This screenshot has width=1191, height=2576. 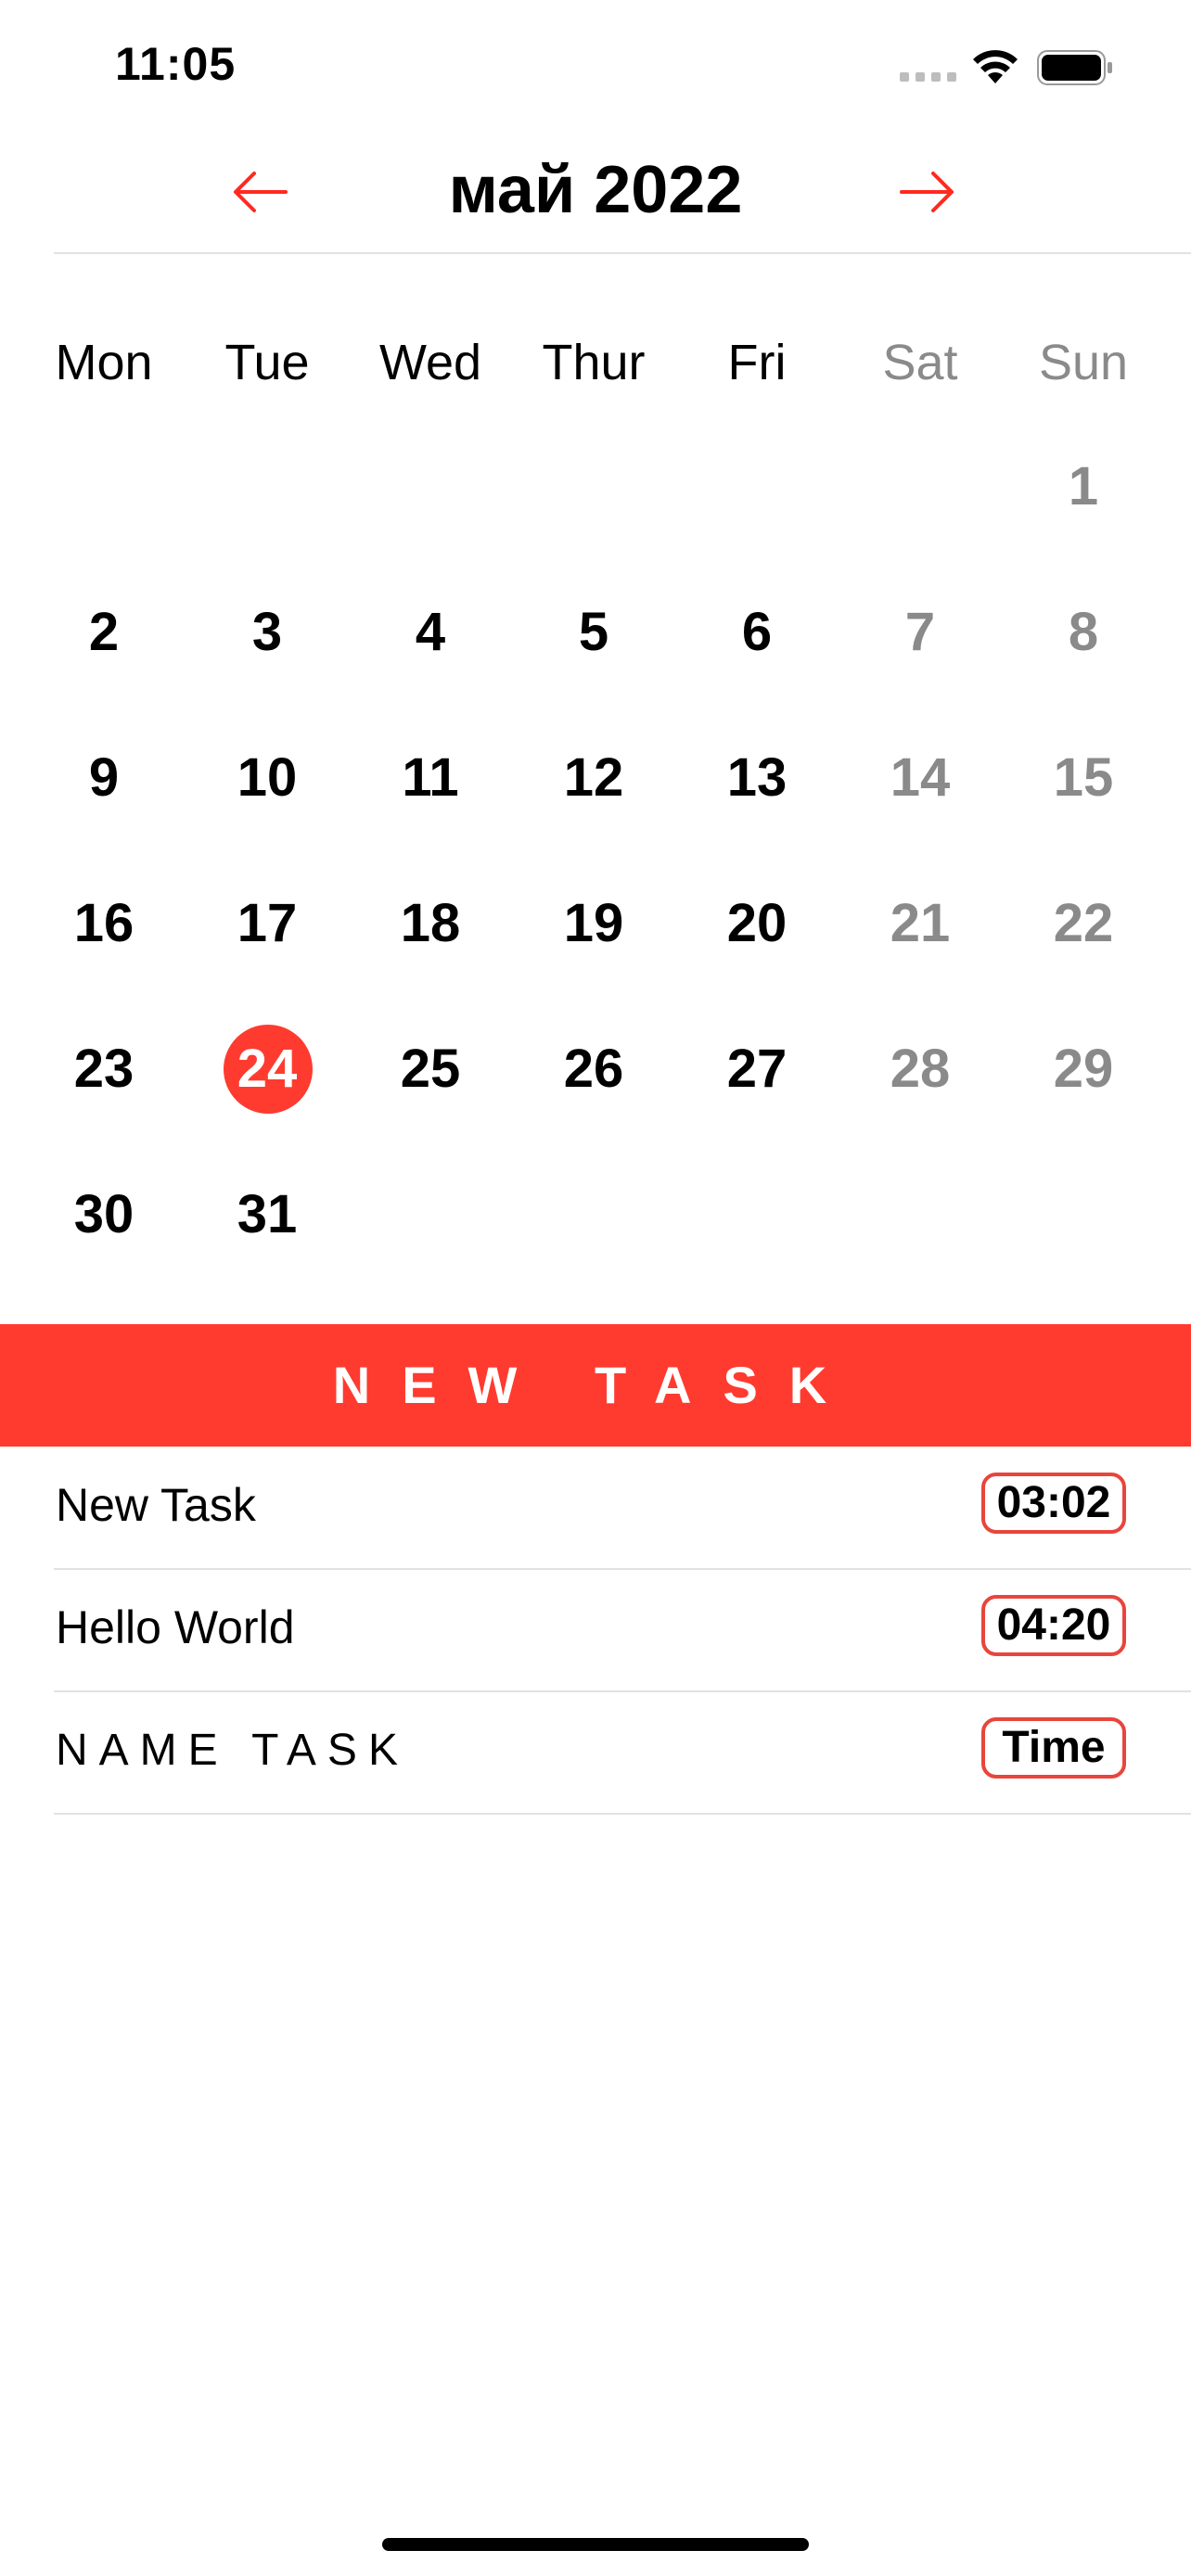 I want to click on calendar-day: 3, so click(x=267, y=632).